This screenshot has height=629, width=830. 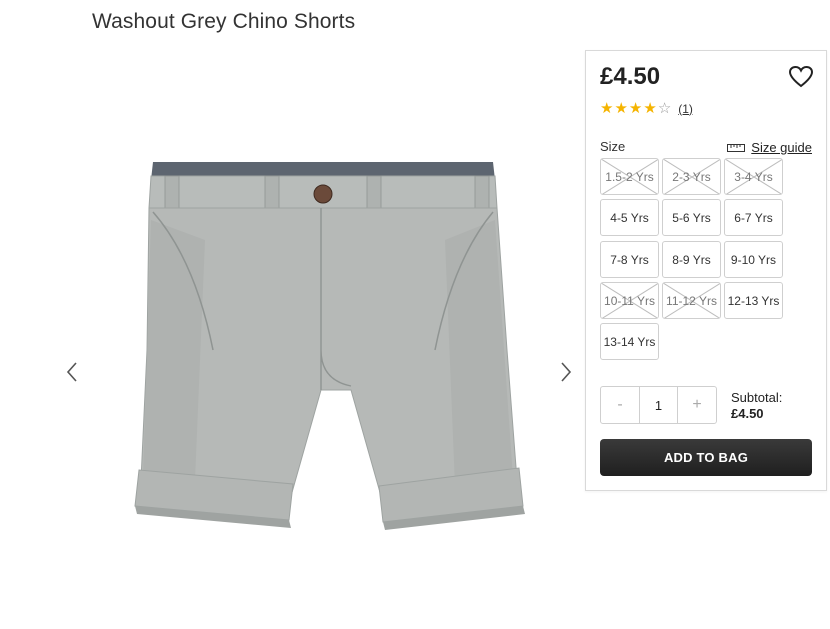 I want to click on size-guide-link: Size guide, so click(x=769, y=147).